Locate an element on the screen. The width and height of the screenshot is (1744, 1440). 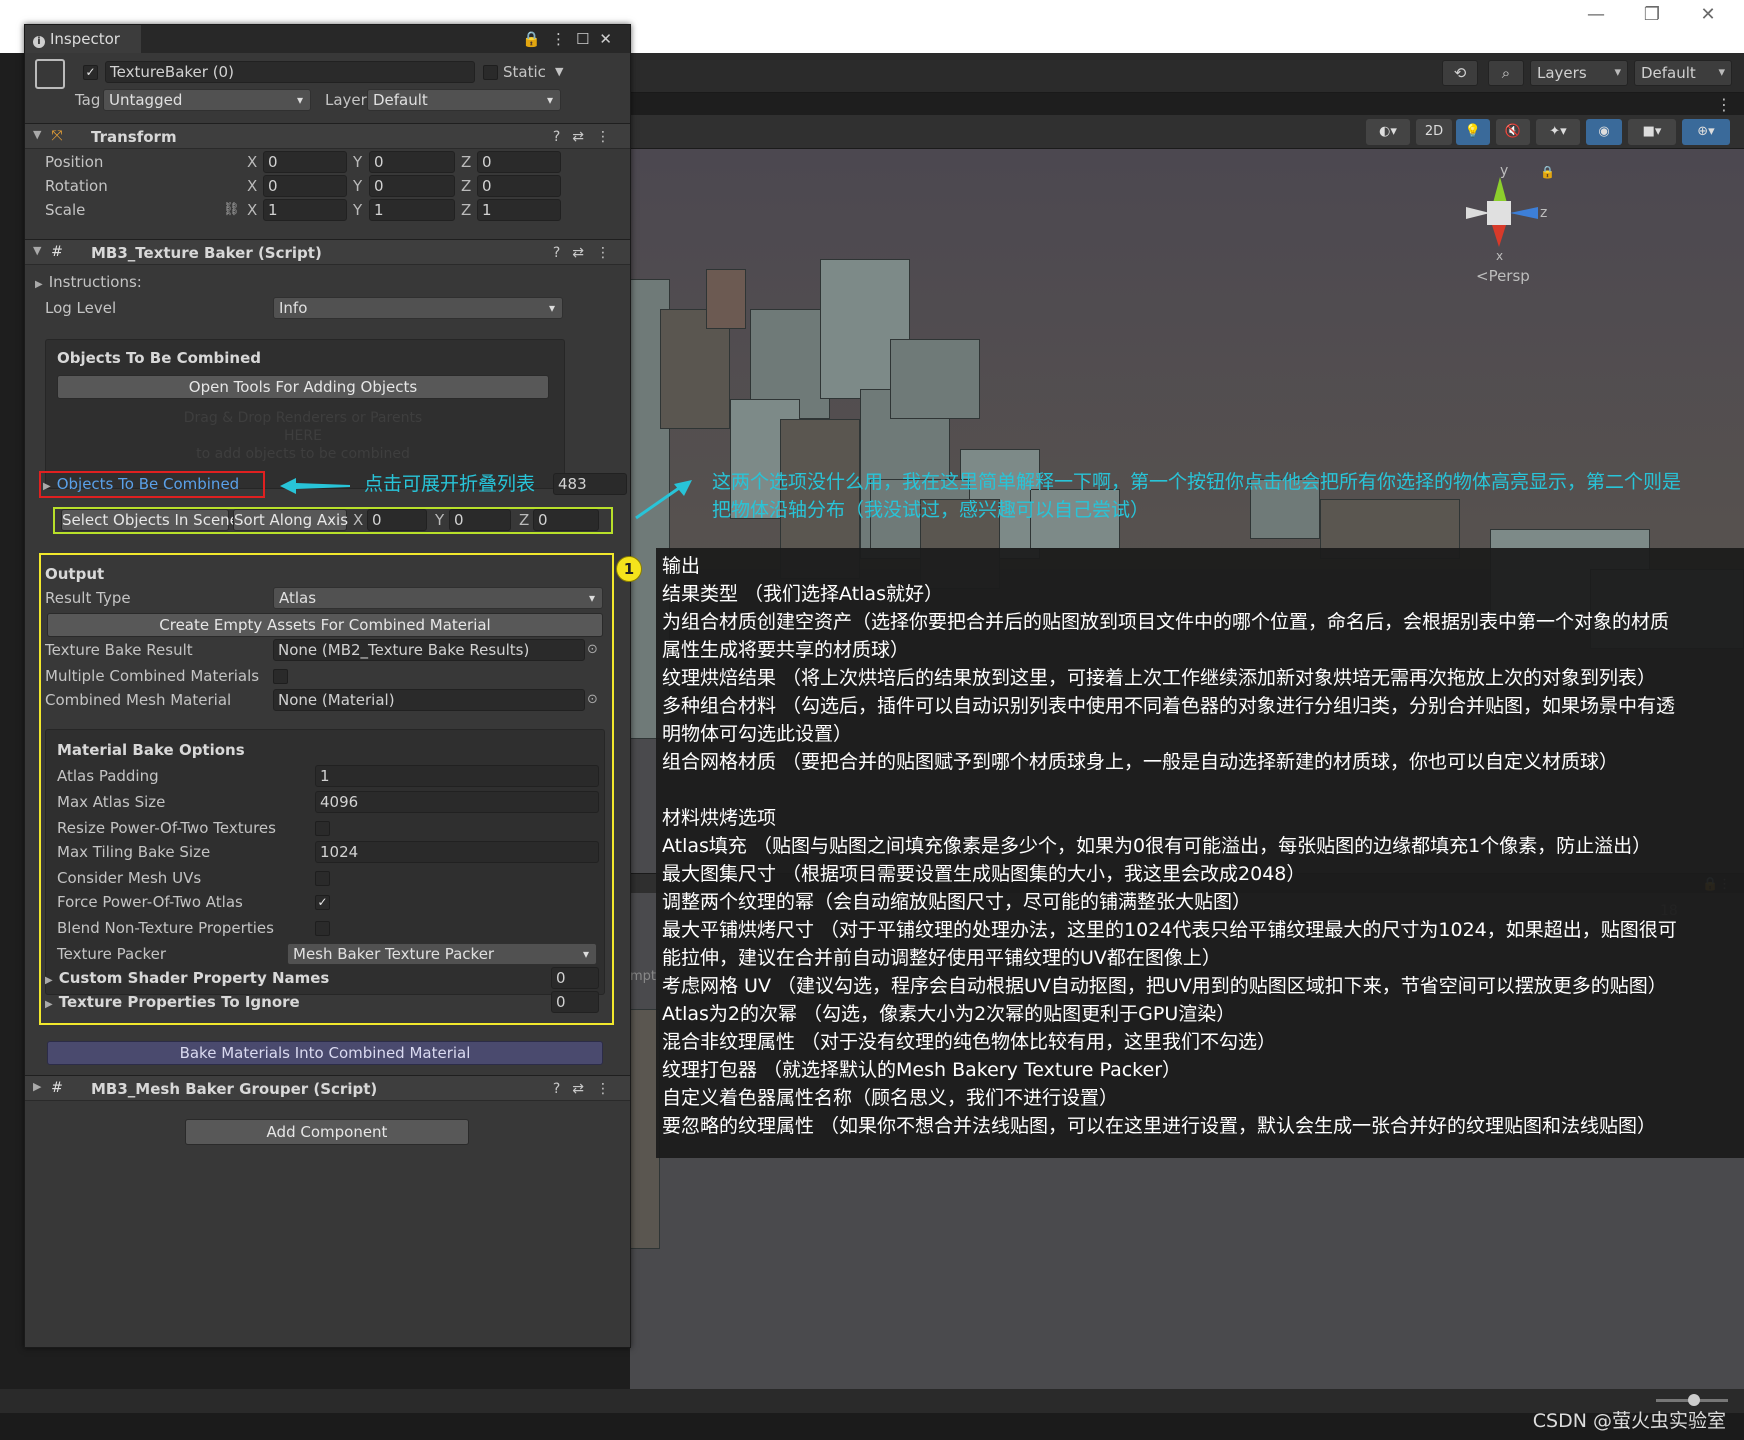
building is located at coordinates (935, 379).